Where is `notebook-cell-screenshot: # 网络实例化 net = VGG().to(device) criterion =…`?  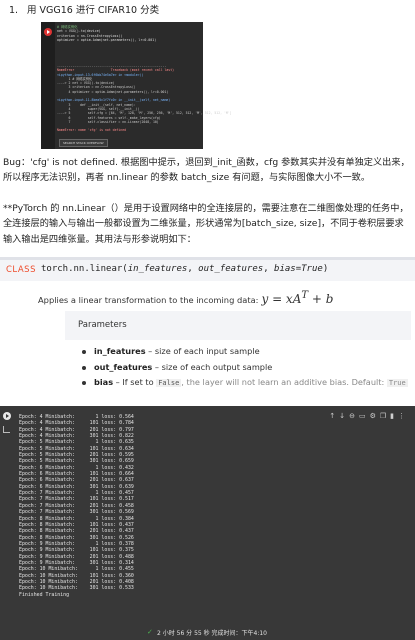
notebook-cell-screenshot: # 网络实例化 net = VGG().to(device) criterion =… is located at coordinates (136, 85).